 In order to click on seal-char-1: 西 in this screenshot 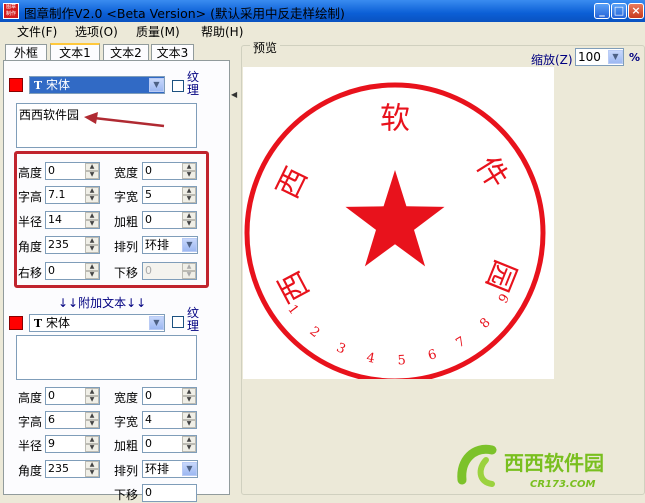, I will do `click(292, 183)`.